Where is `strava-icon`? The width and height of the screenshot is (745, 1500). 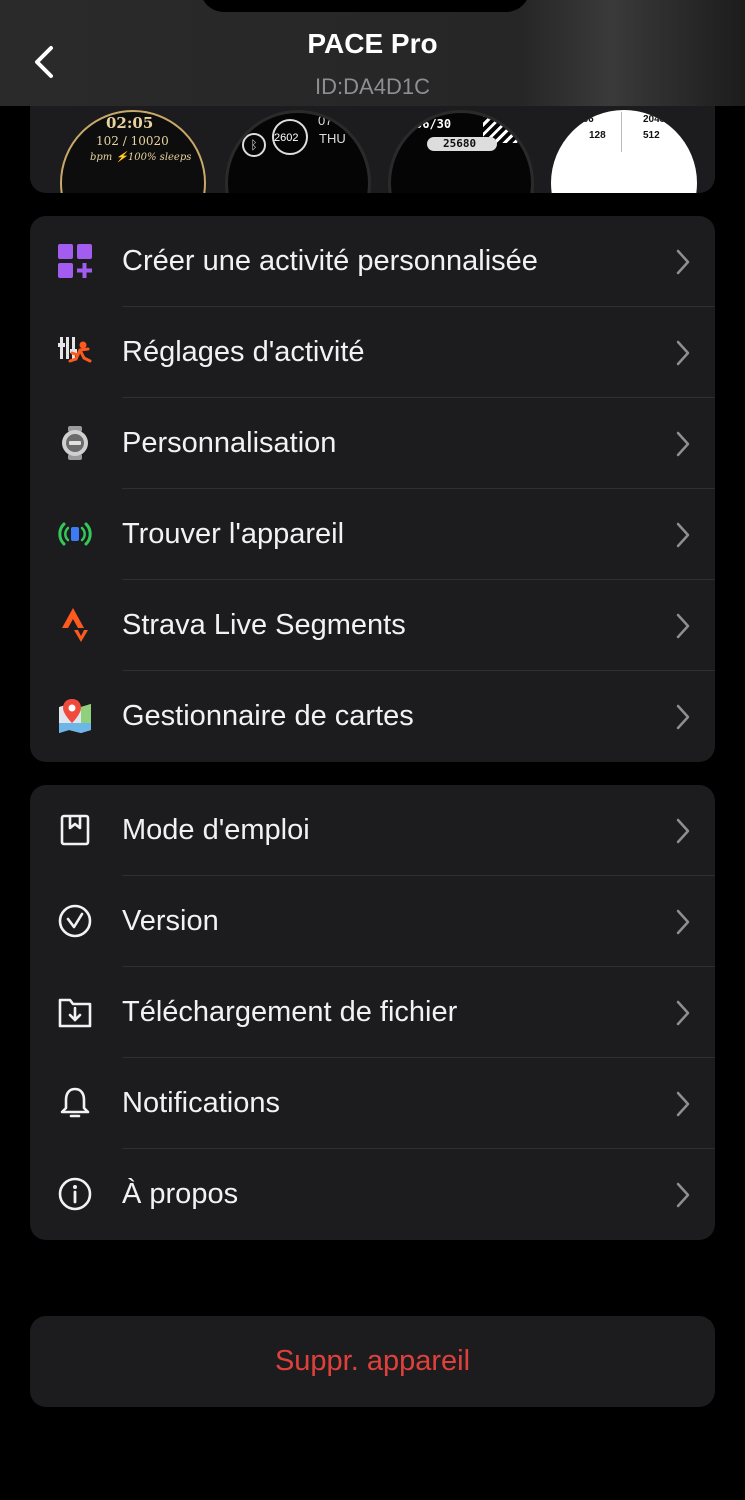
strava-icon is located at coordinates (75, 625).